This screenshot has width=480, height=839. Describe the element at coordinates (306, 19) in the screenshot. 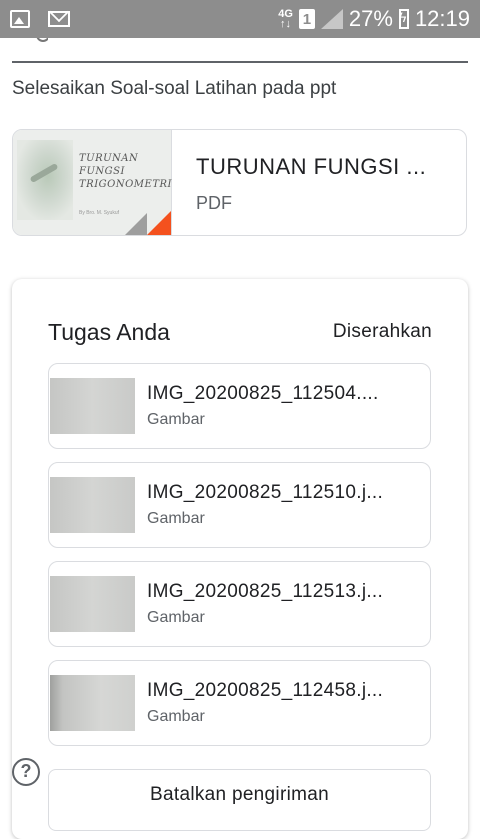

I see `sim-icon: 1` at that location.